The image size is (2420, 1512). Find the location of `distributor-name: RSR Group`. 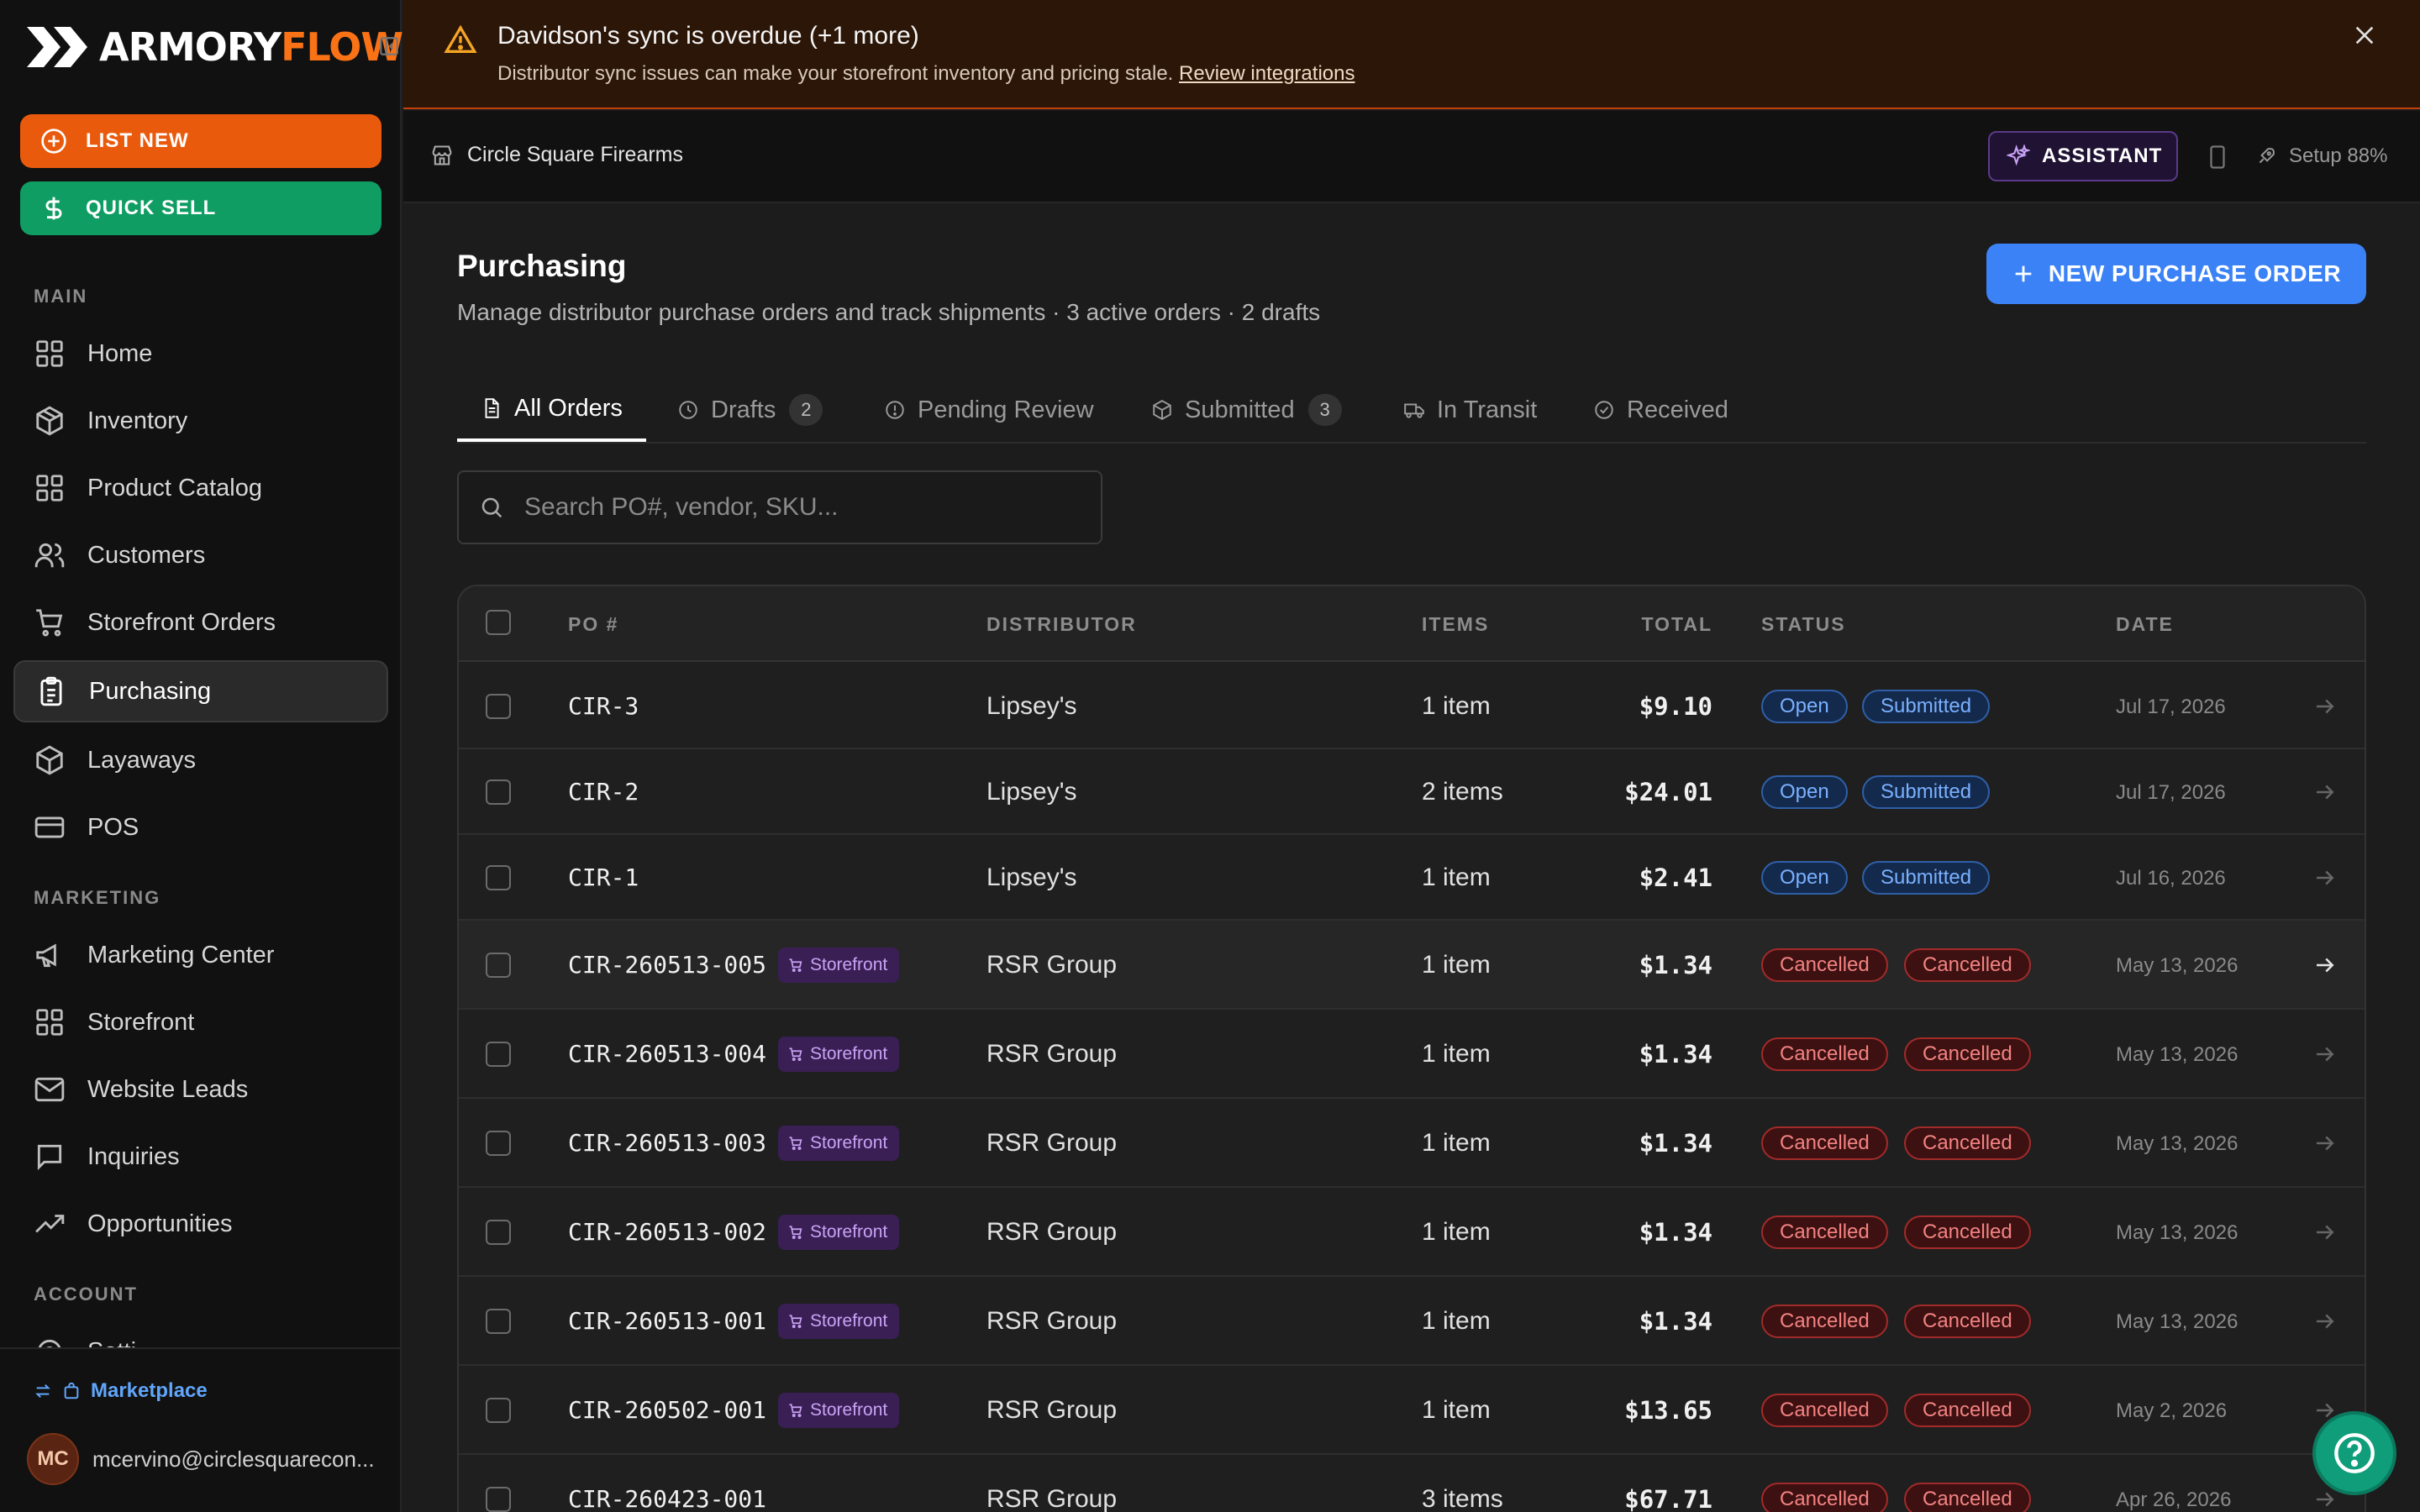

distributor-name: RSR Group is located at coordinates (1052, 965).